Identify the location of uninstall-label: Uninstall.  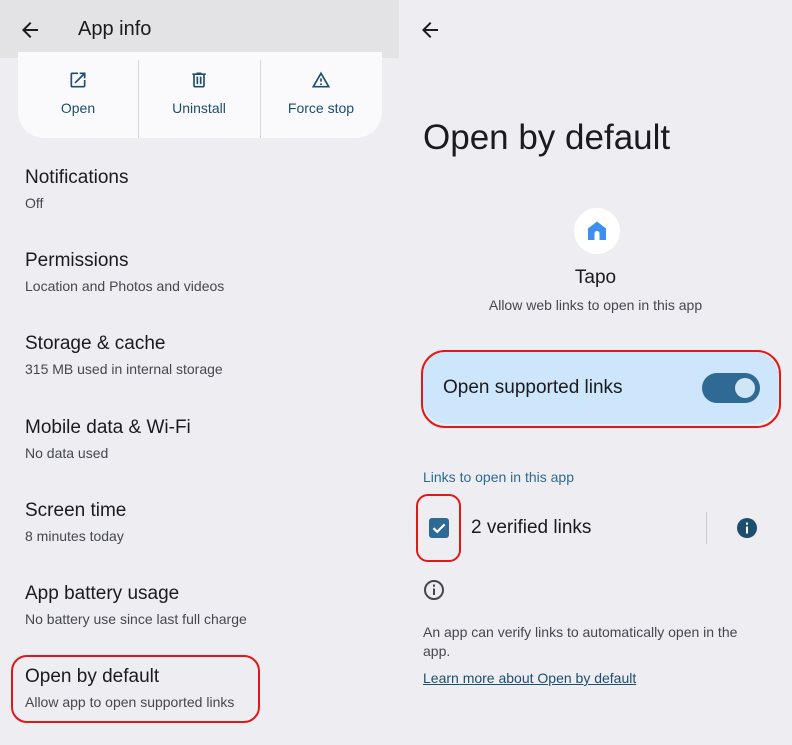
(199, 108).